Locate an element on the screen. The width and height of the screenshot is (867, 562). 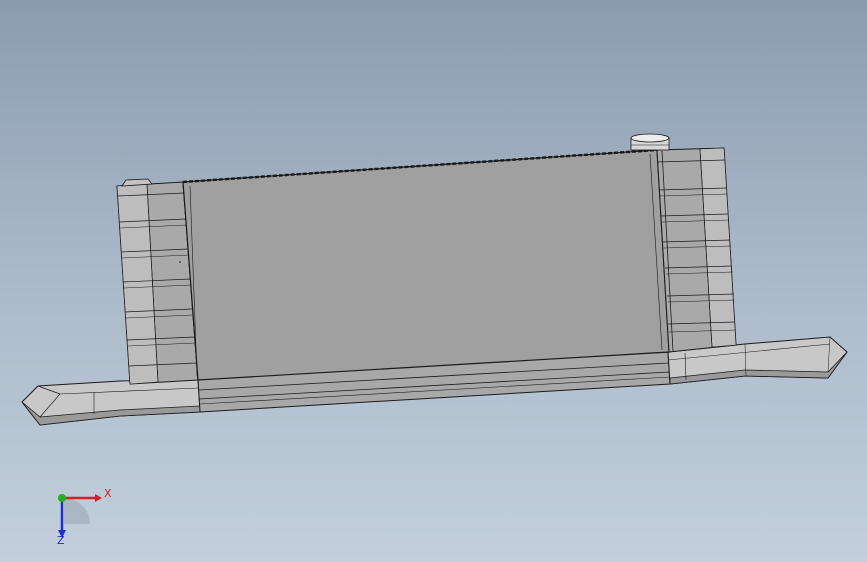
z-axis-label: Z is located at coordinates (61, 540).